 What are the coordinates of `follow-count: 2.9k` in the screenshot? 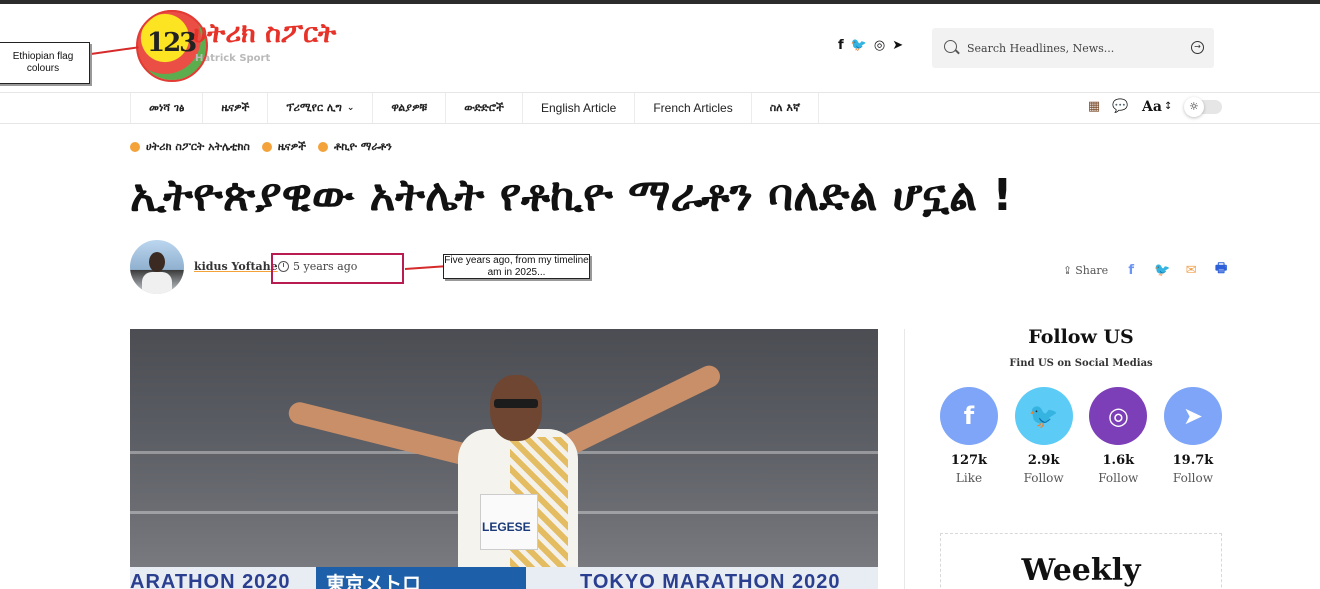 It's located at (1043, 460).